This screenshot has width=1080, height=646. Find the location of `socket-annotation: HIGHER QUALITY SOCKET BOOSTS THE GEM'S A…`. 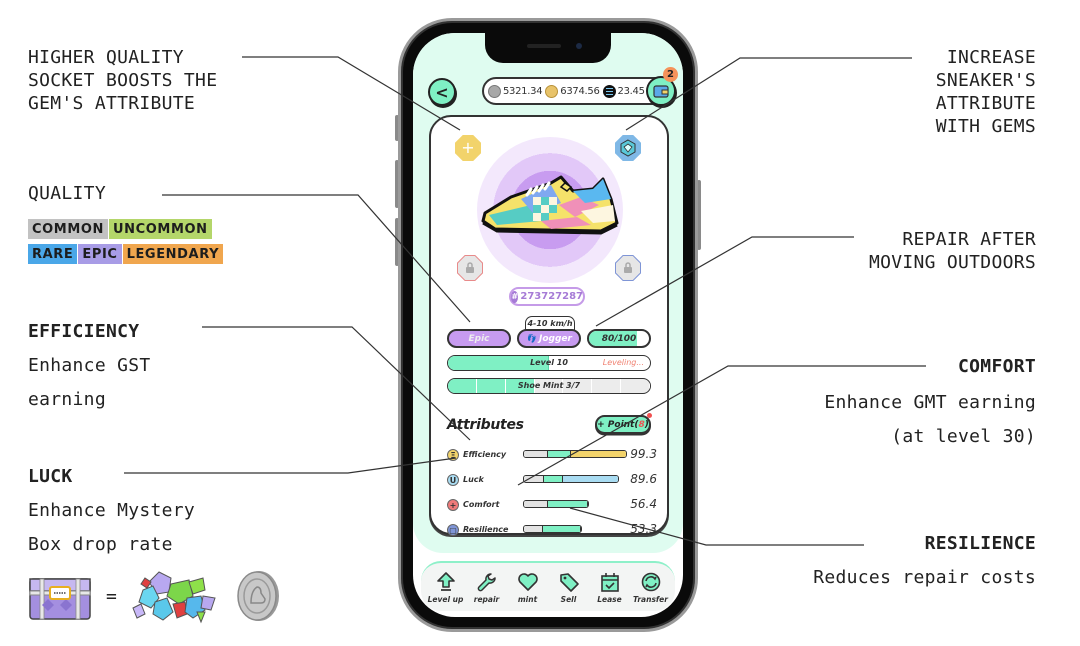

socket-annotation: HIGHER QUALITY SOCKET BOOSTS THE GEM'S A… is located at coordinates (122, 80).